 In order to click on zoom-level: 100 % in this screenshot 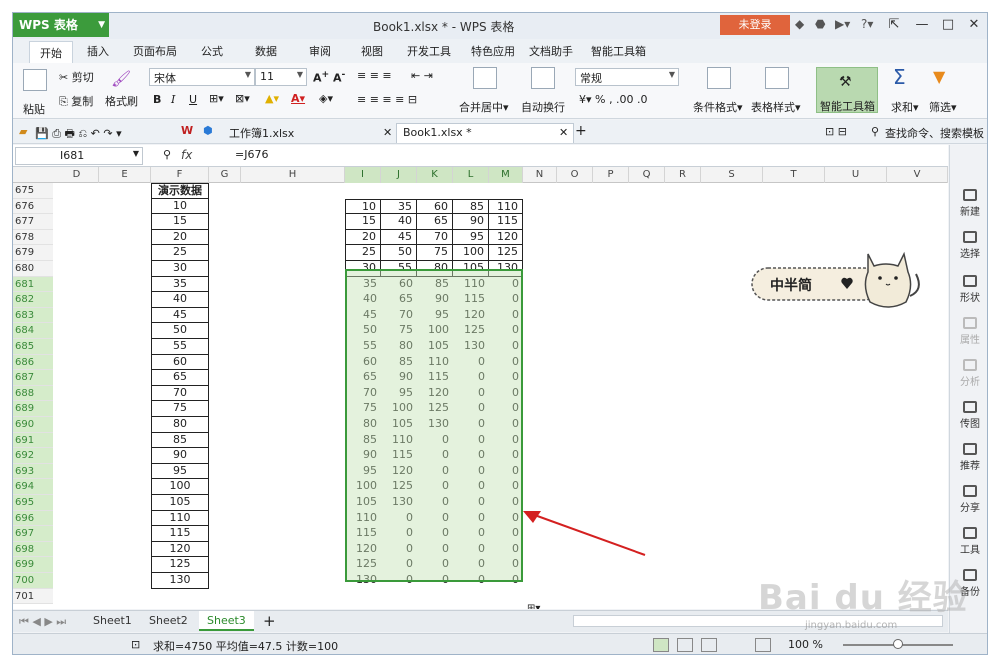, I will do `click(805, 644)`.